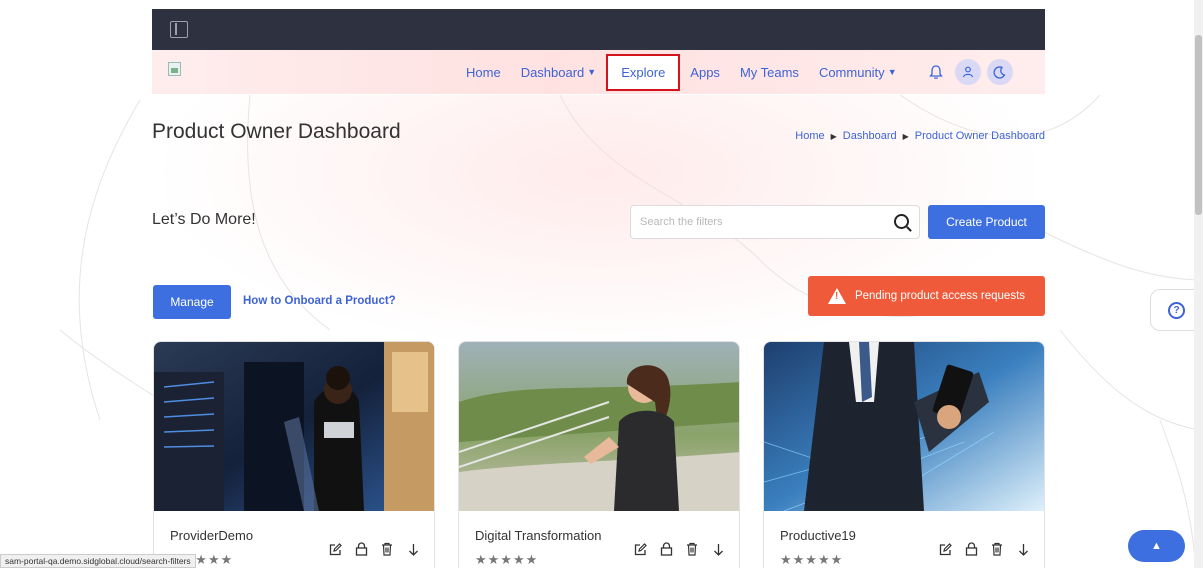 The width and height of the screenshot is (1203, 568). What do you see at coordinates (1198, 284) in the screenshot?
I see `page-scrollbar` at bounding box center [1198, 284].